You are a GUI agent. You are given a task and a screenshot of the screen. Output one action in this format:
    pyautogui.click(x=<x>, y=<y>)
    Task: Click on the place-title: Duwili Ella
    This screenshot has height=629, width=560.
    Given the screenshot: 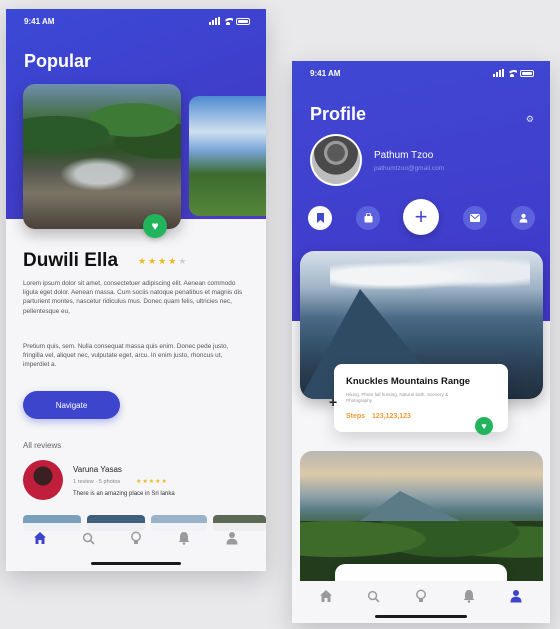 What is the action you would take?
    pyautogui.click(x=71, y=260)
    